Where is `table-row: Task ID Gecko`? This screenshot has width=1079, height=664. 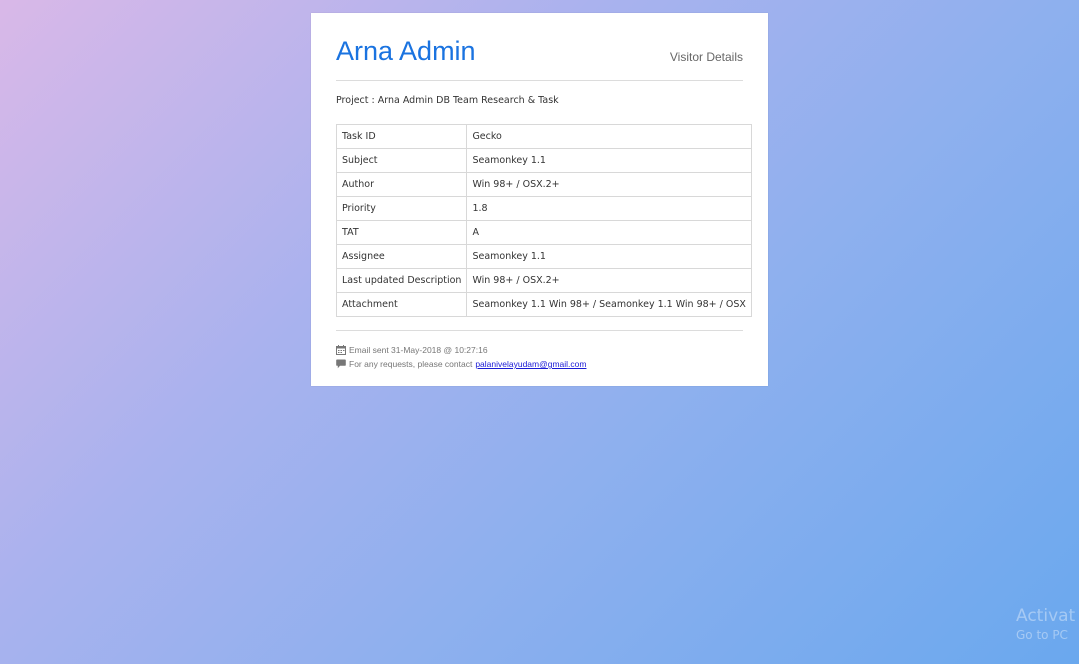
table-row: Task ID Gecko is located at coordinates (543, 136).